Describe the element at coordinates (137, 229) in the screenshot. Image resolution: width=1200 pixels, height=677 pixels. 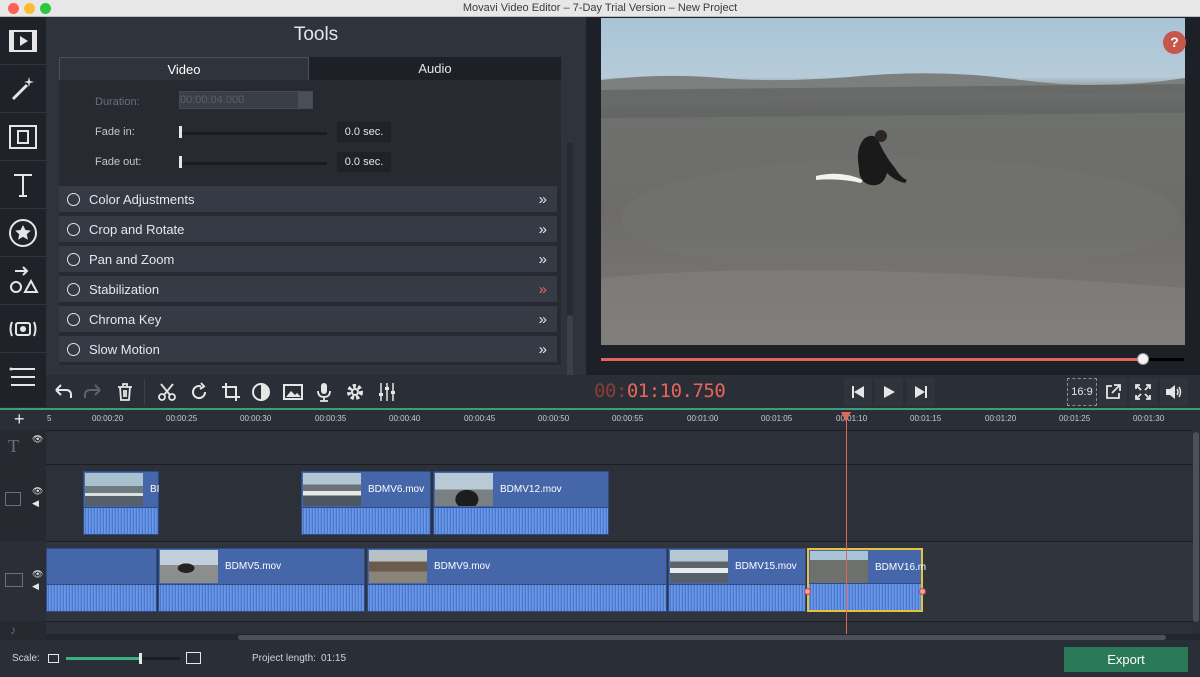
I see `section-label: Crop and Rotate` at that location.